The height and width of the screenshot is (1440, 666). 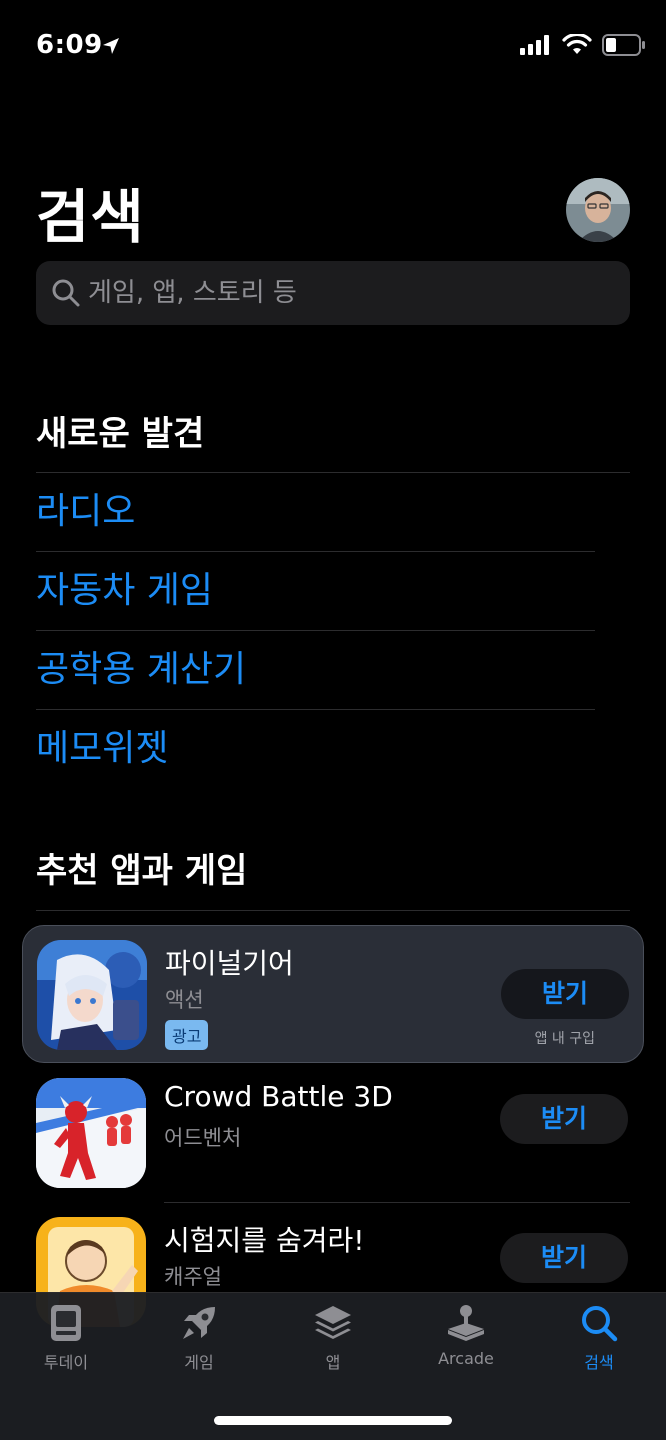 I want to click on tab-search: 검색, so click(x=599, y=1343).